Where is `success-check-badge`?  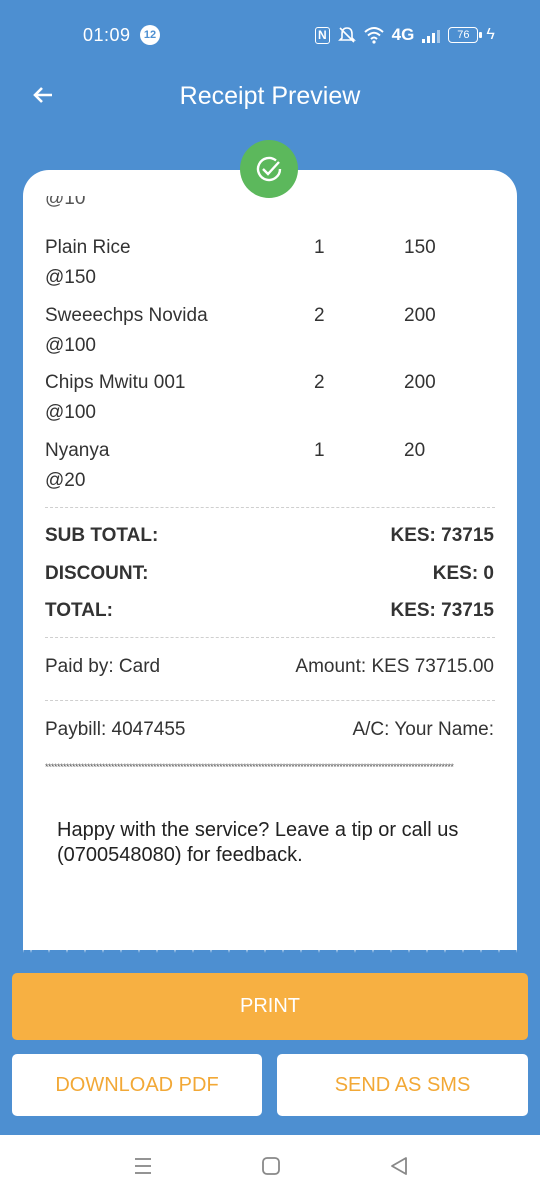
success-check-badge is located at coordinates (269, 169).